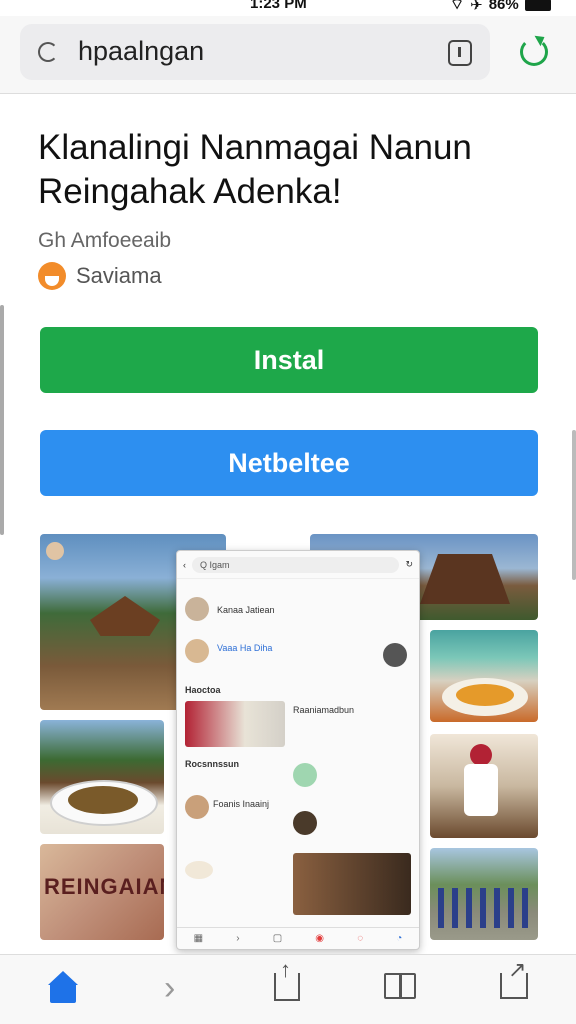 The image size is (576, 1024). I want to click on share-icon, so click(287, 979).